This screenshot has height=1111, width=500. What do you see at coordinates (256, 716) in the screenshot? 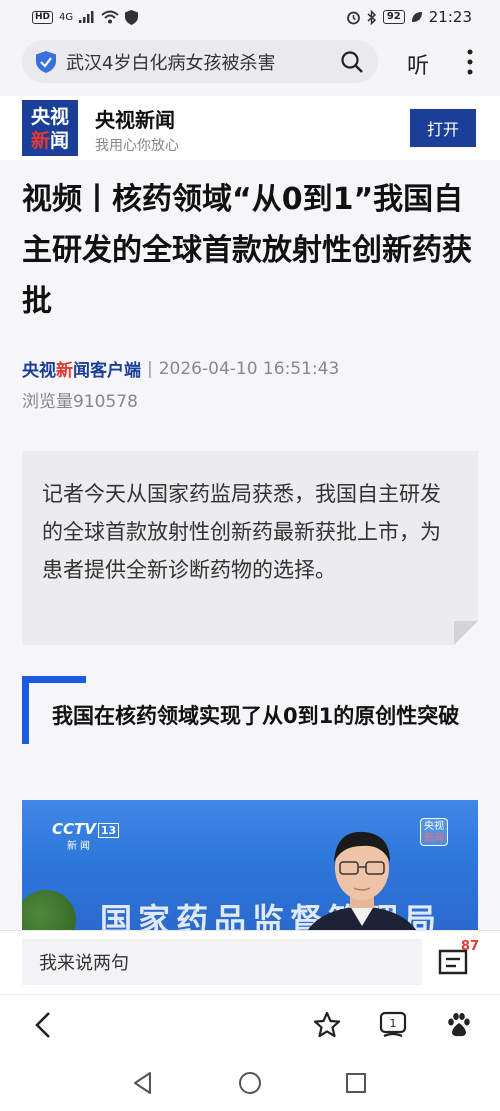
I see `section-title: 我国在核药领域实现了从0到1的原创性突破` at bounding box center [256, 716].